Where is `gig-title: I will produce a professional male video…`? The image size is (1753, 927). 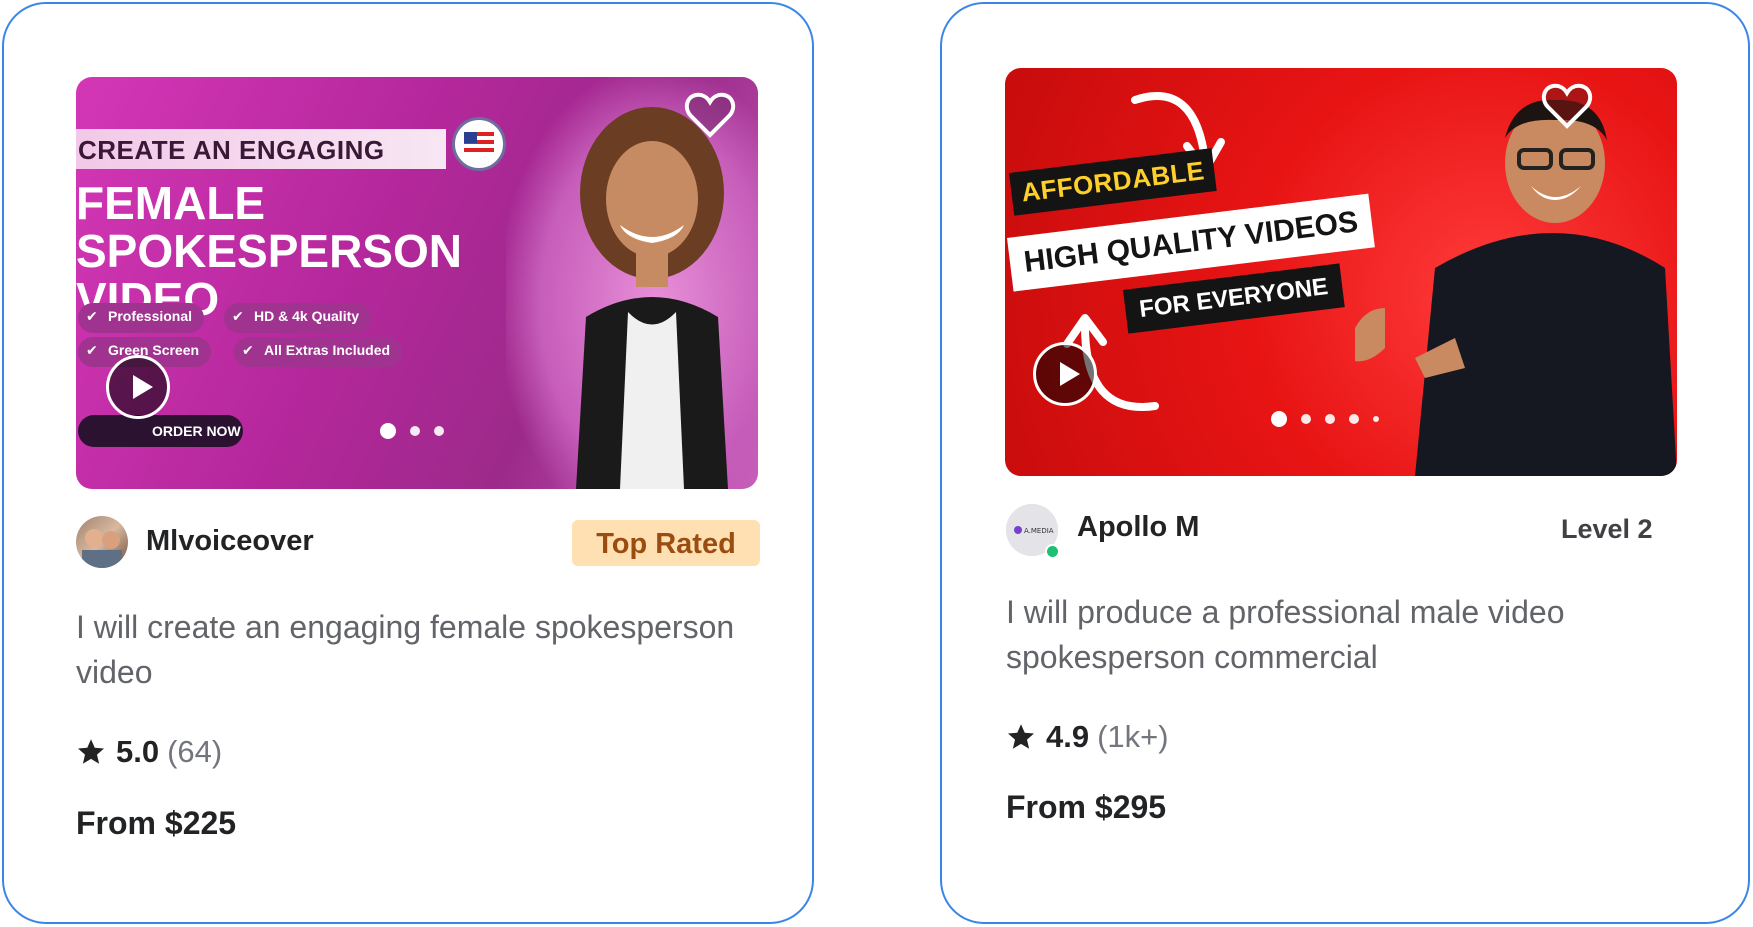 gig-title: I will produce a professional male video… is located at coordinates (1346, 635).